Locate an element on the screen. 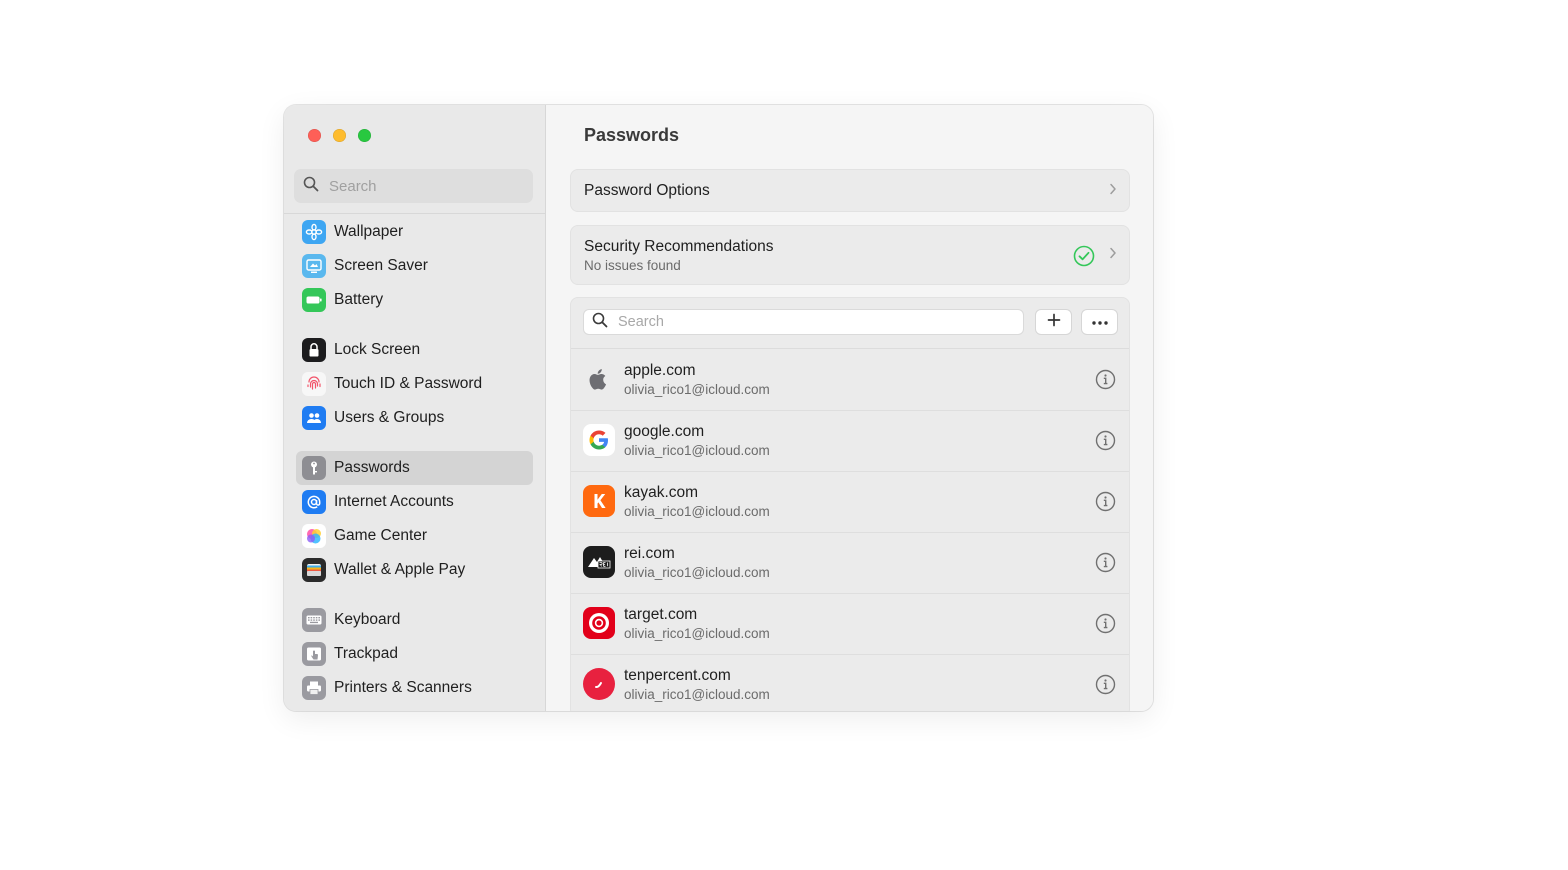 This screenshot has height=870, width=1568. battery-icon is located at coordinates (314, 300).